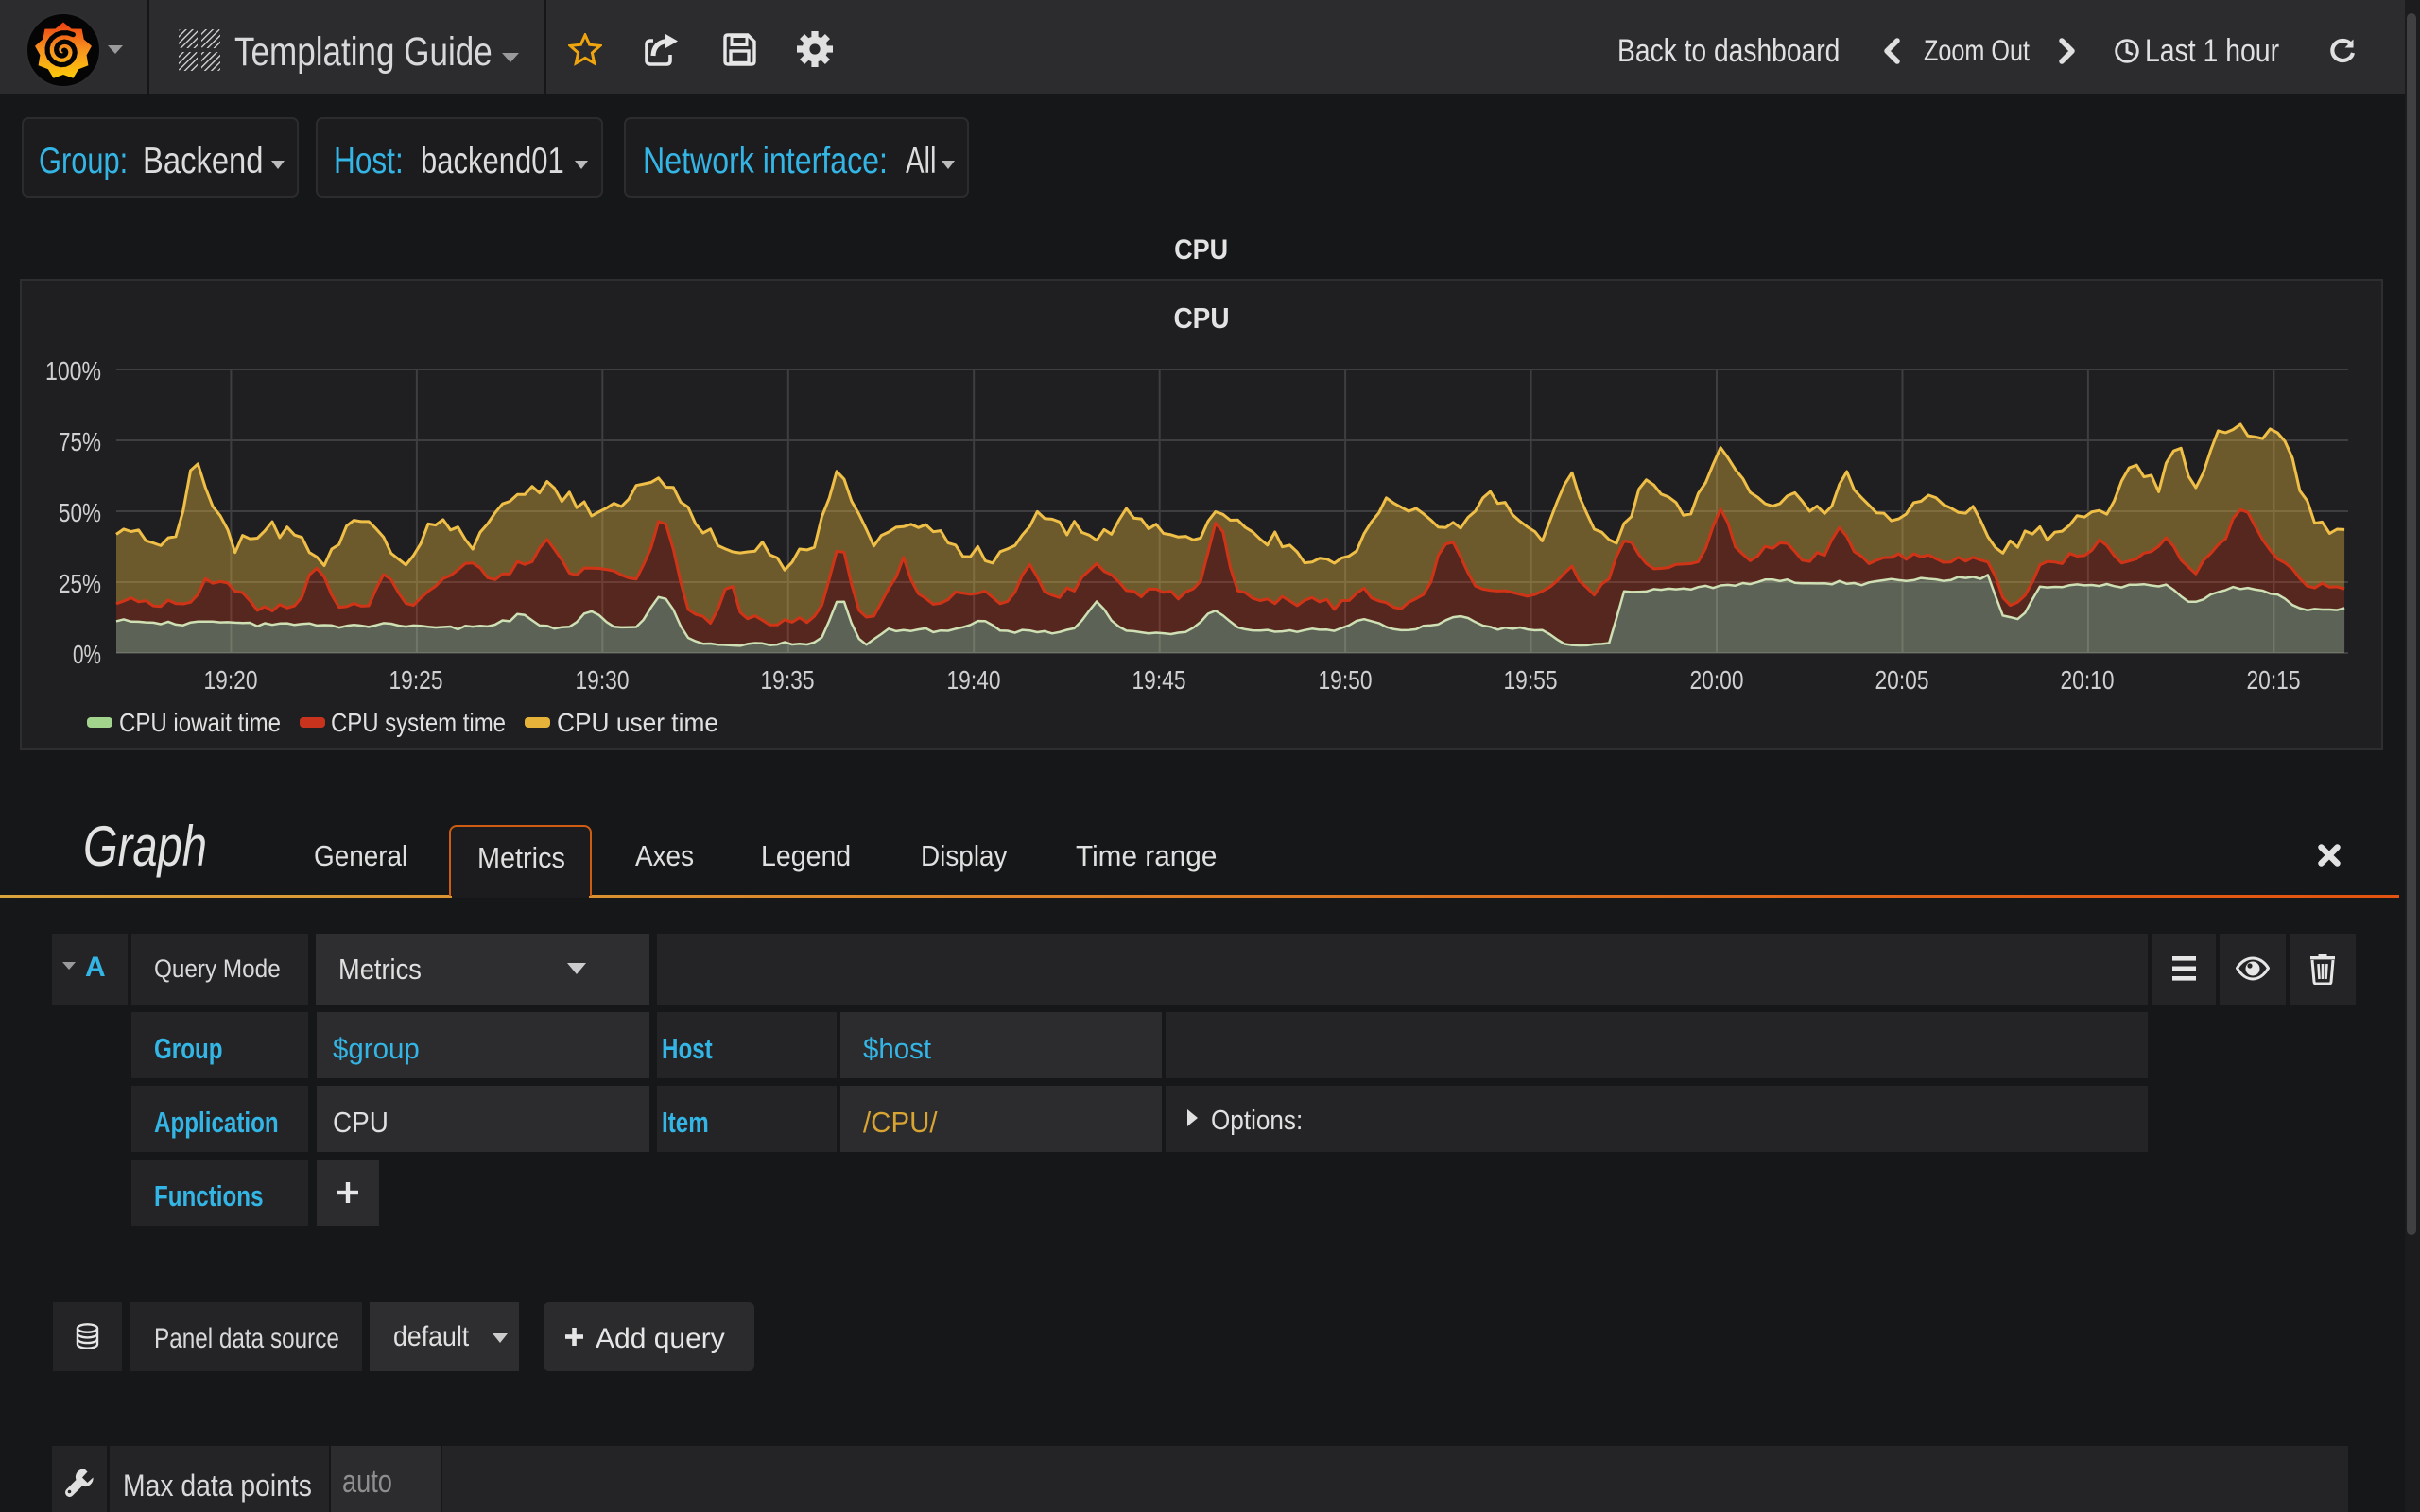 The image size is (2420, 1512). What do you see at coordinates (637, 722) in the screenshot?
I see `svg-text: CPU user time` at bounding box center [637, 722].